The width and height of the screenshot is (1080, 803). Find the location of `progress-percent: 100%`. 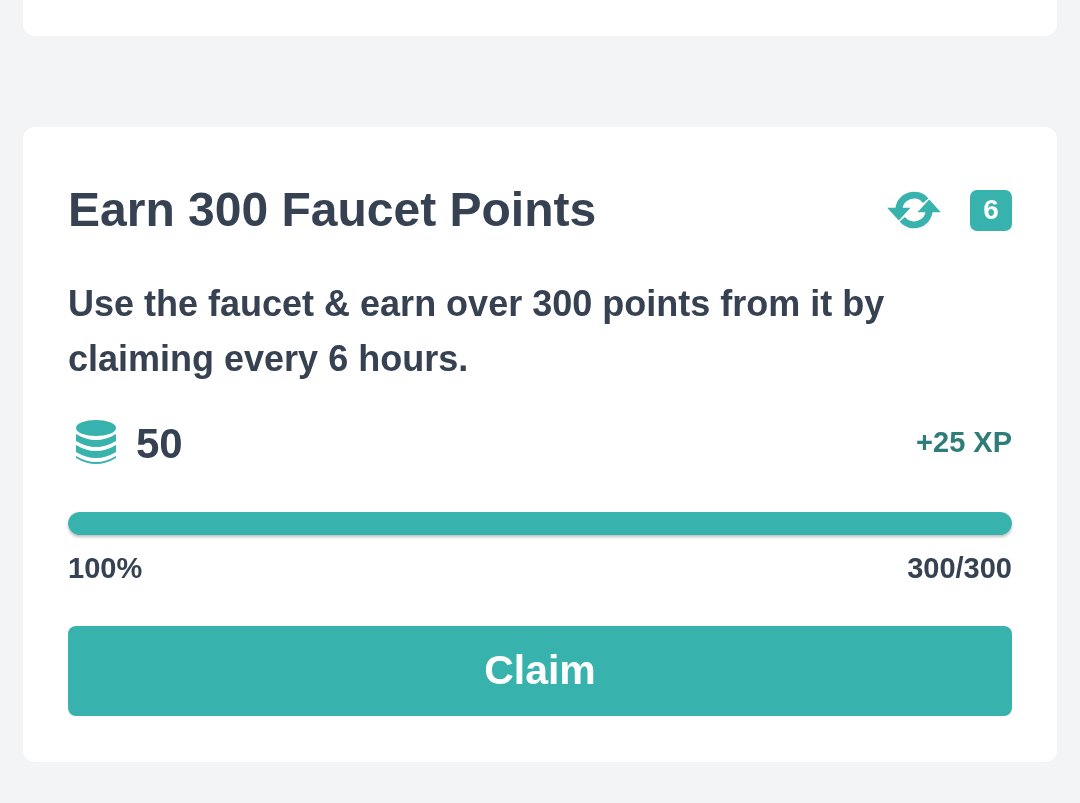

progress-percent: 100% is located at coordinates (105, 569).